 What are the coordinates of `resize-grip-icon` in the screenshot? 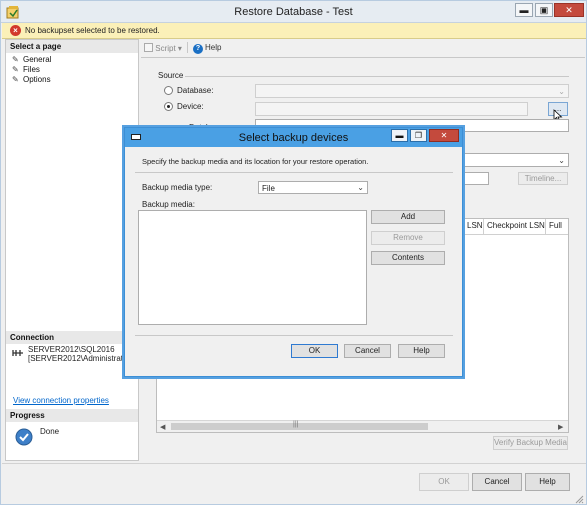 It's located at (579, 499).